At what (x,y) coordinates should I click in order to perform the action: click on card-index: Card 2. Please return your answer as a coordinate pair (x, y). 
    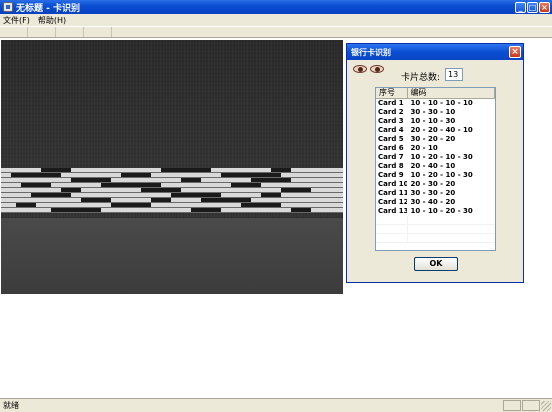
    Looking at the image, I should click on (391, 112).